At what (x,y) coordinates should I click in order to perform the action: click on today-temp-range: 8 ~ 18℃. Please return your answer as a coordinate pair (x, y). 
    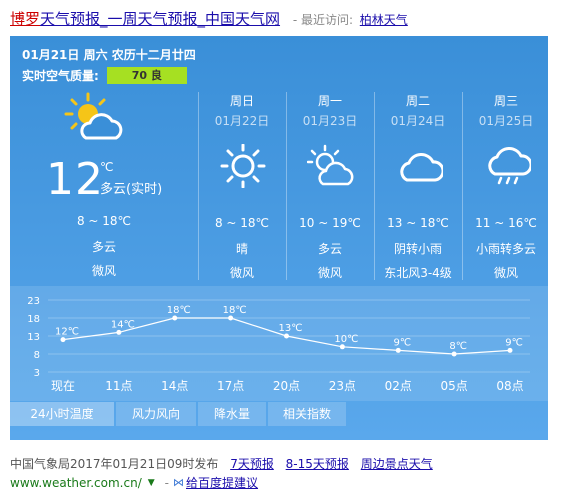
    Looking at the image, I should click on (104, 221).